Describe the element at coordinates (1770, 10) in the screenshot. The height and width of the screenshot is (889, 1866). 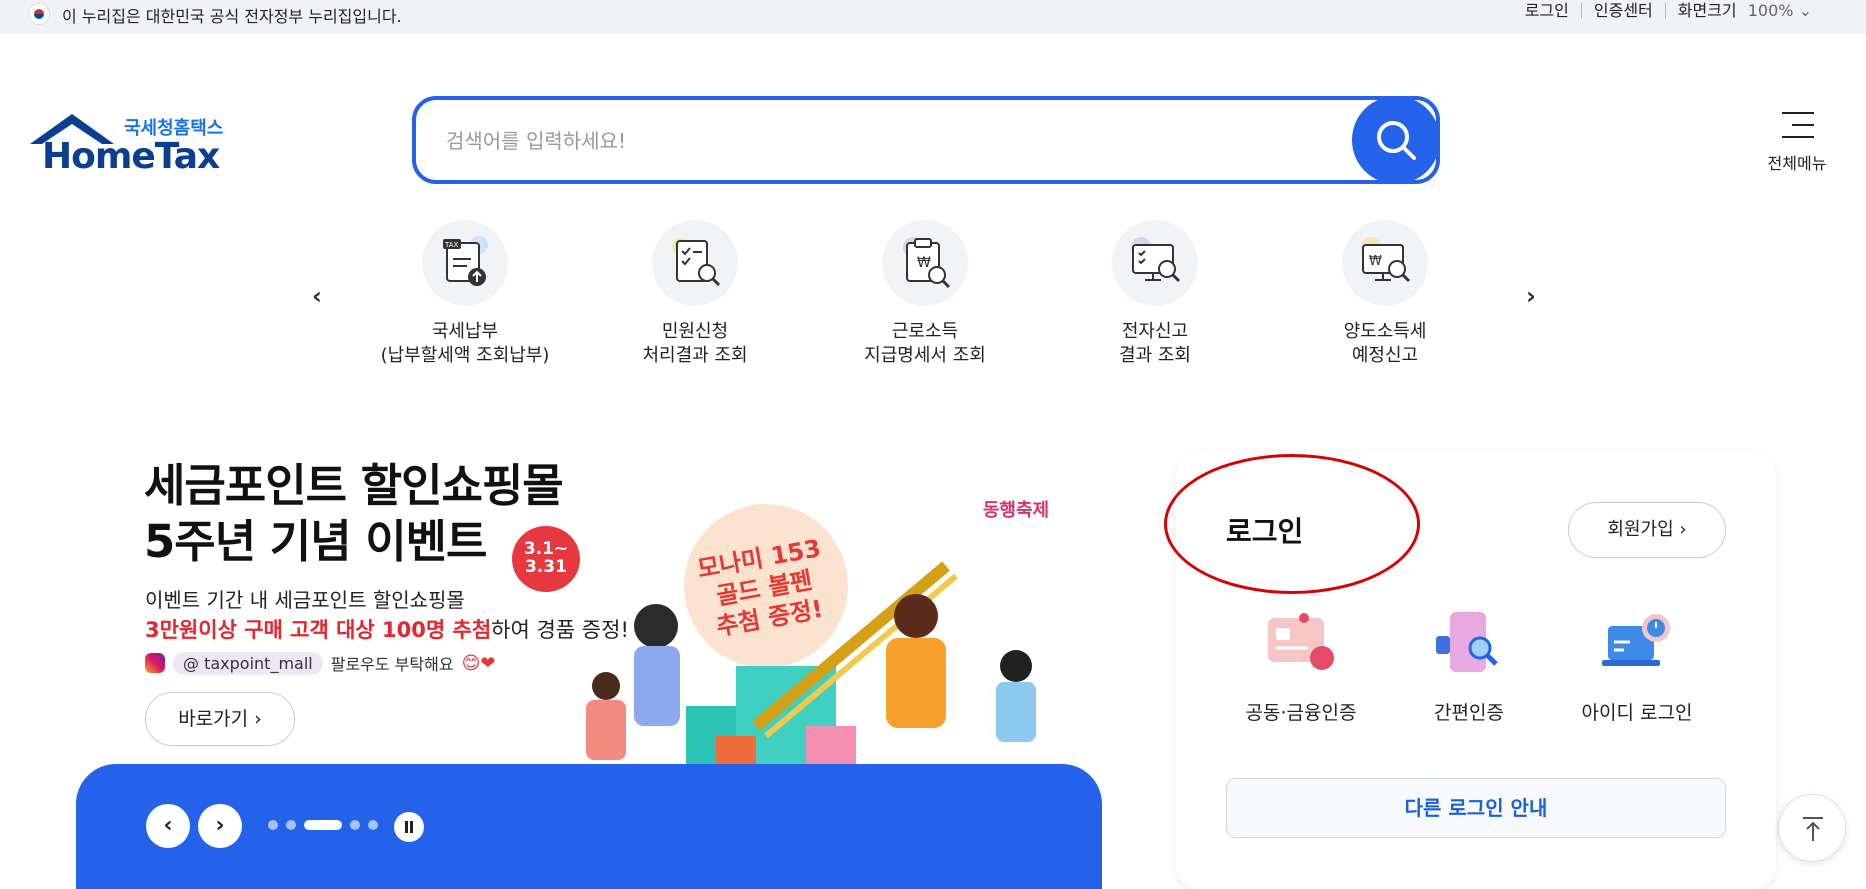
I see `zoom-value: 100%` at that location.